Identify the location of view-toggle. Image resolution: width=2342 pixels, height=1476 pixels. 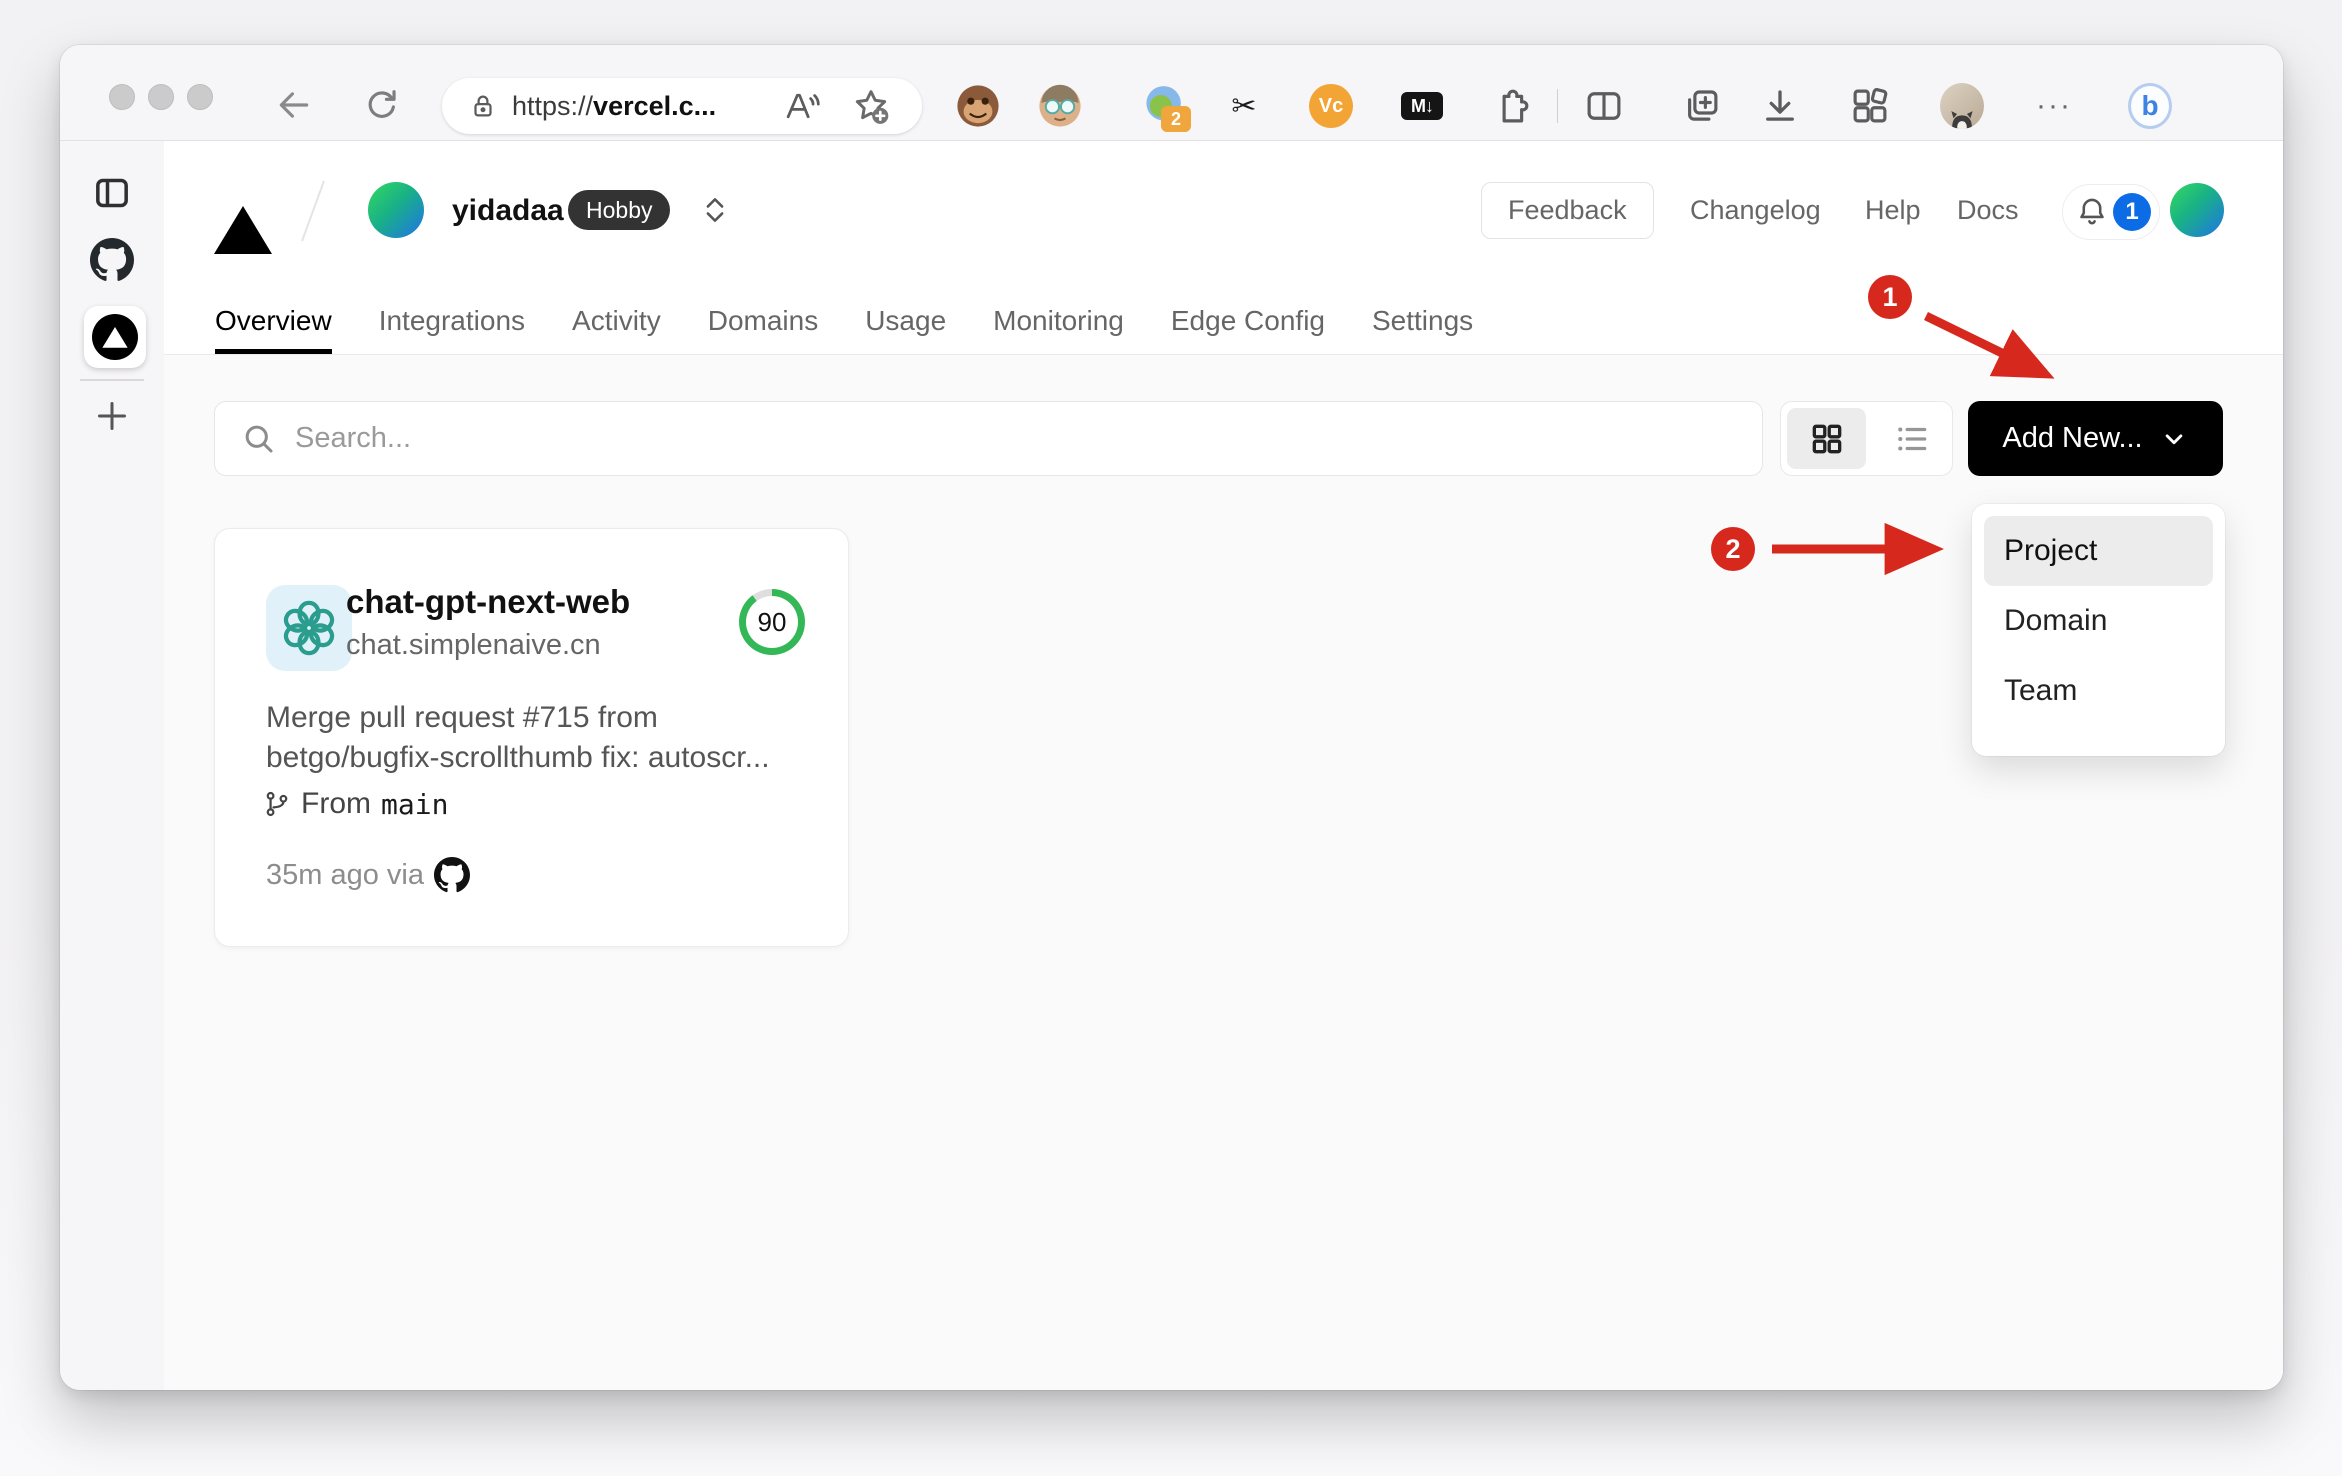
(1866, 438).